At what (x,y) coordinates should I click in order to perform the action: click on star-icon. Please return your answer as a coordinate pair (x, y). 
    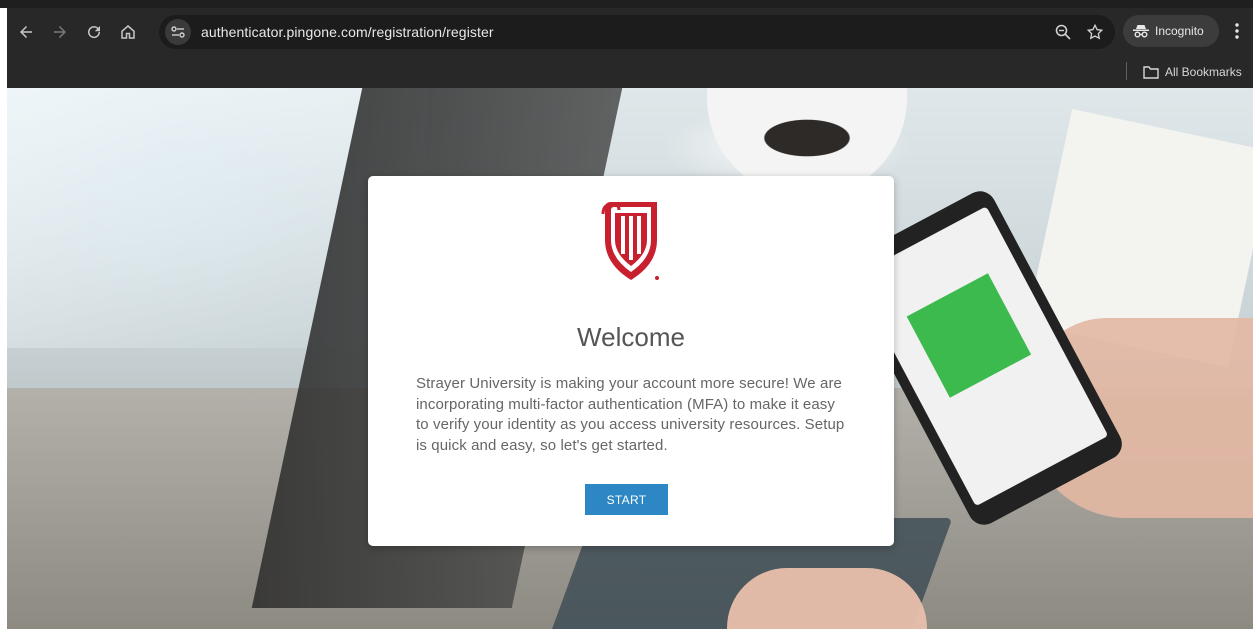
    Looking at the image, I should click on (1095, 31).